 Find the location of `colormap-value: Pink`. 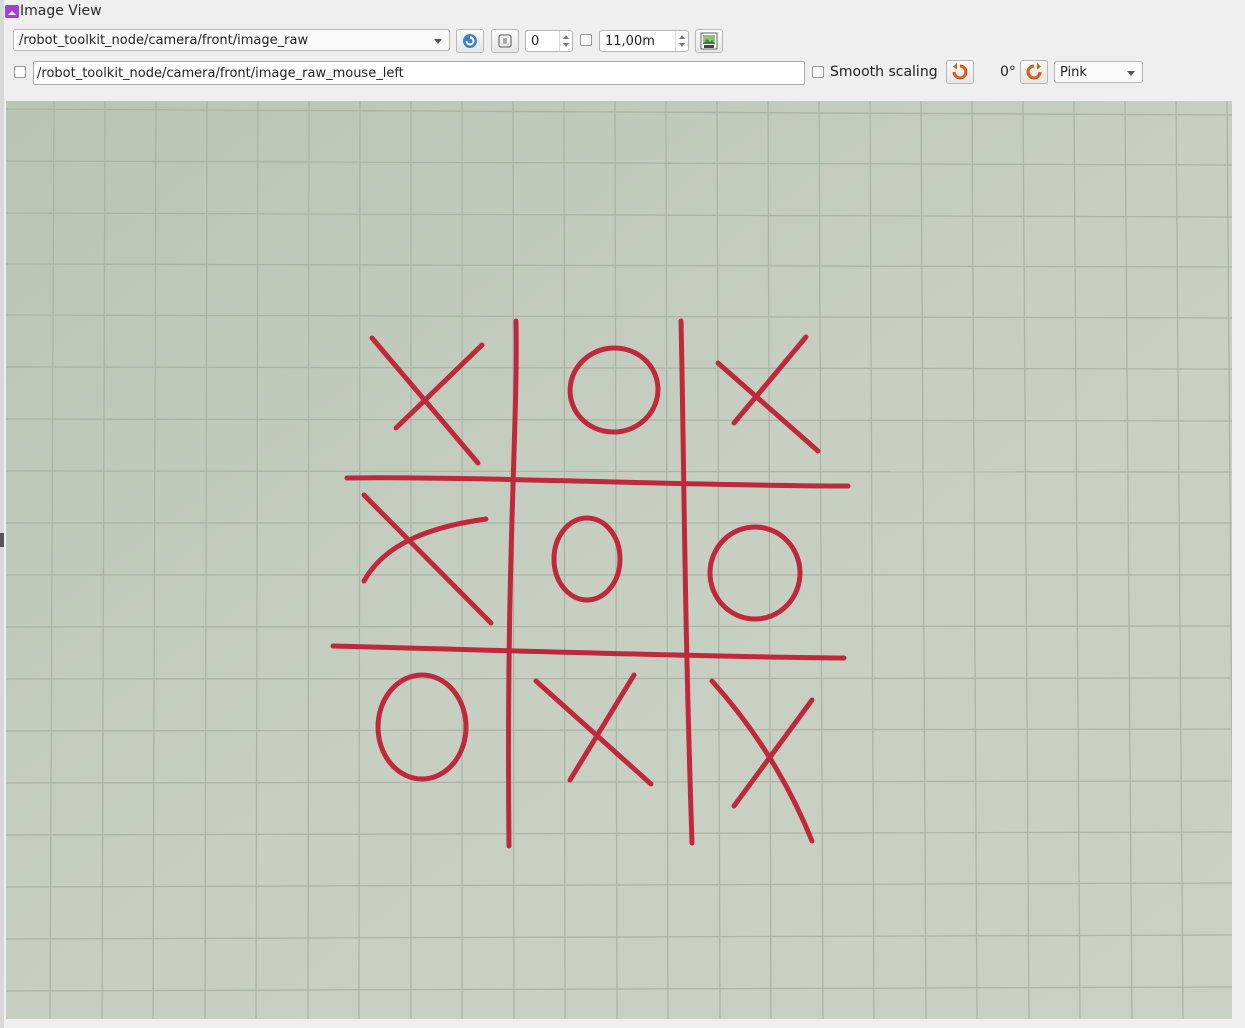

colormap-value: Pink is located at coordinates (1073, 72).